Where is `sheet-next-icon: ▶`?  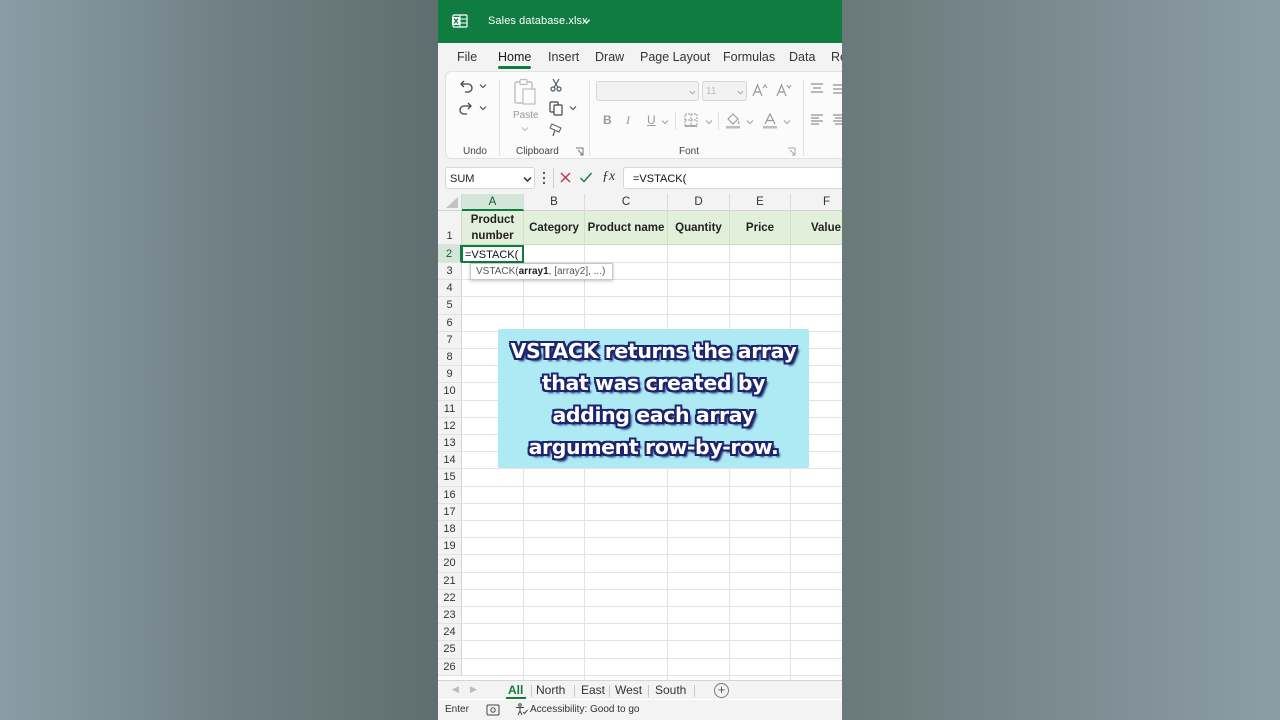 sheet-next-icon: ▶ is located at coordinates (473, 689).